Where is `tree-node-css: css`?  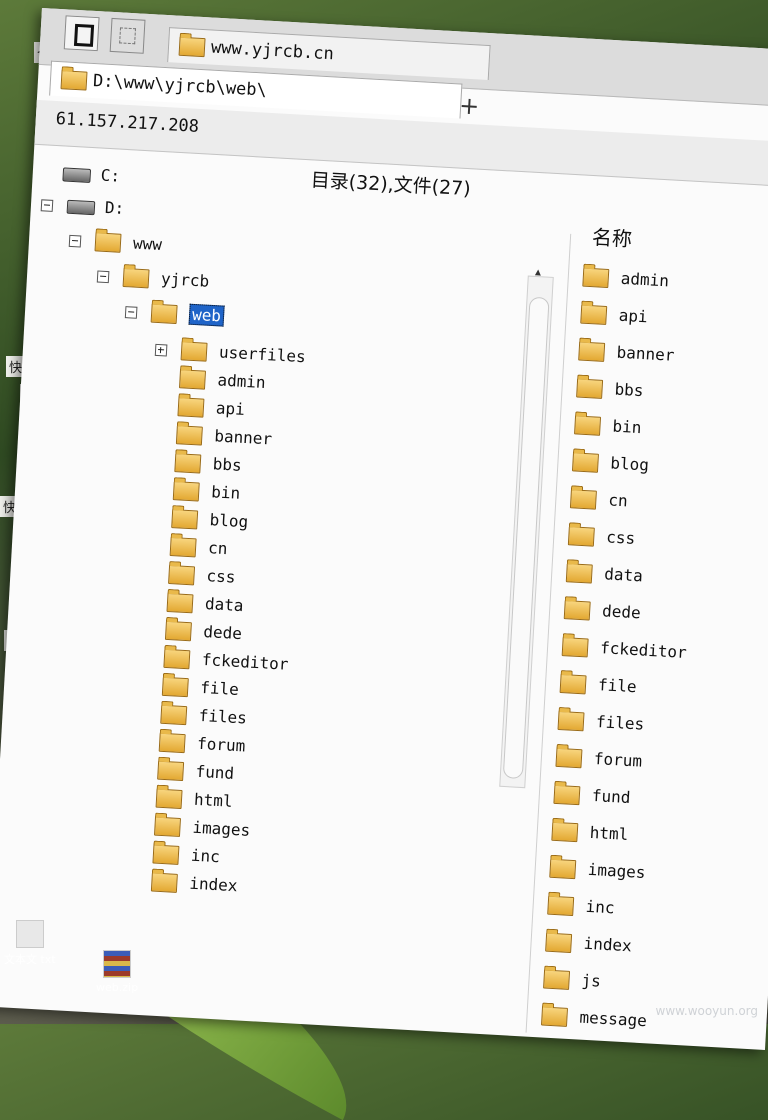
tree-node-css: css is located at coordinates (202, 576).